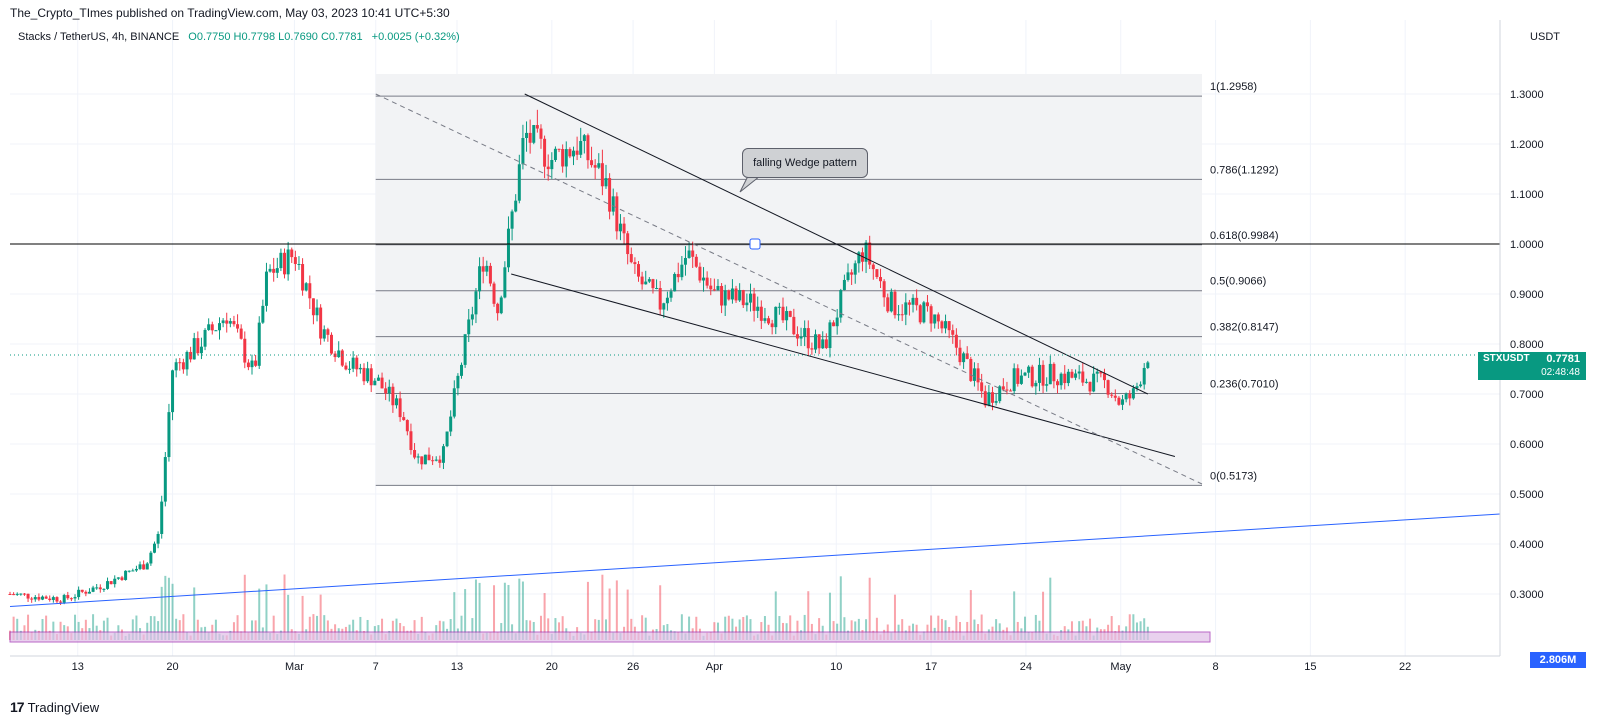 This screenshot has height=724, width=1600. I want to click on wedge-annotation: falling Wedge pattern, so click(805, 163).